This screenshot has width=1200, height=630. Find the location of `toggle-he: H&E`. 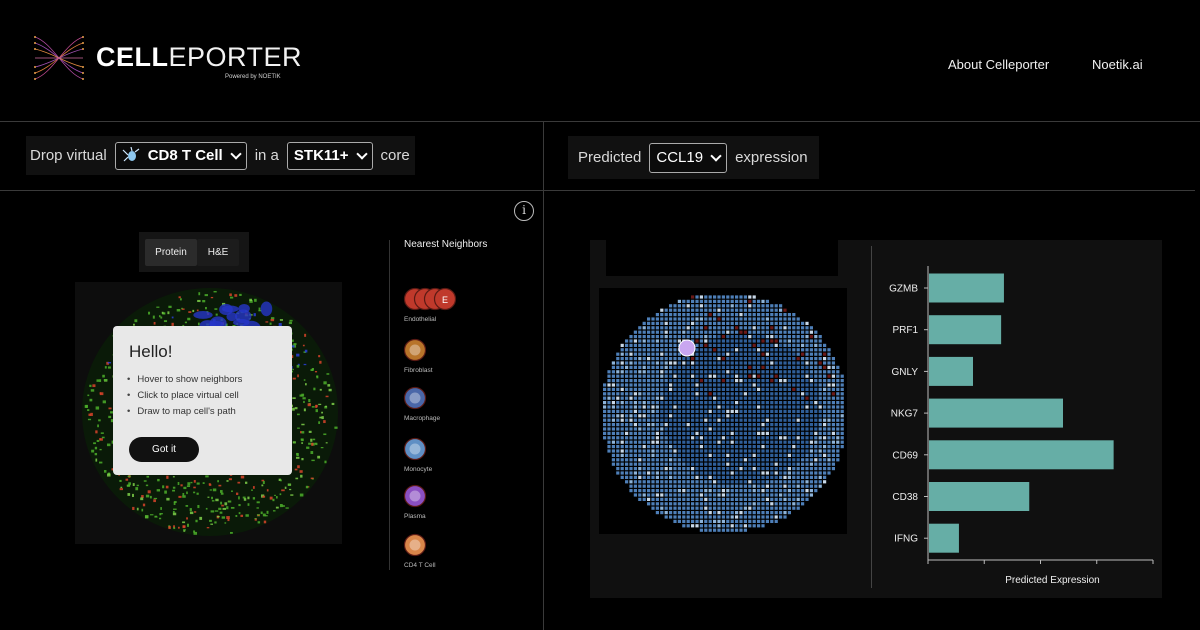

toggle-he: H&E is located at coordinates (218, 252).